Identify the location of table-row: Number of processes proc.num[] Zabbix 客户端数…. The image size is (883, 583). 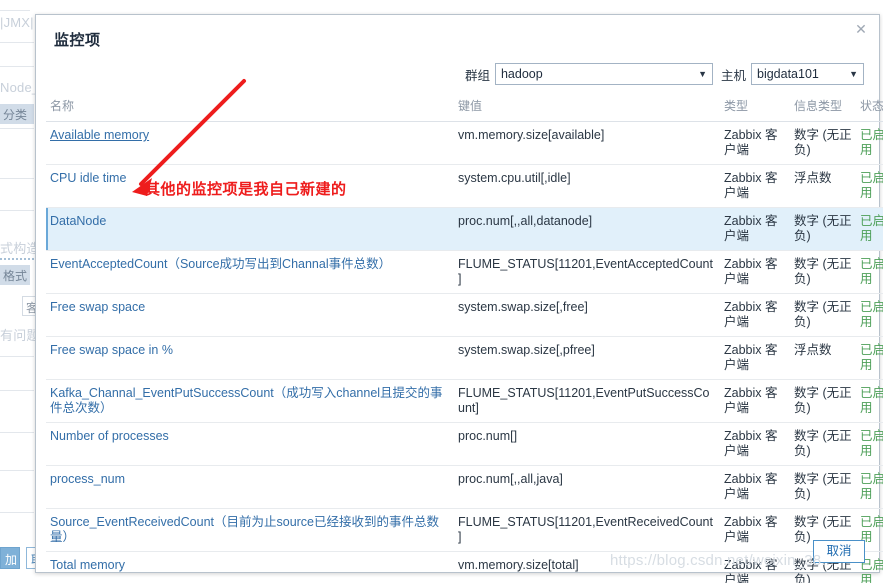
(464, 444).